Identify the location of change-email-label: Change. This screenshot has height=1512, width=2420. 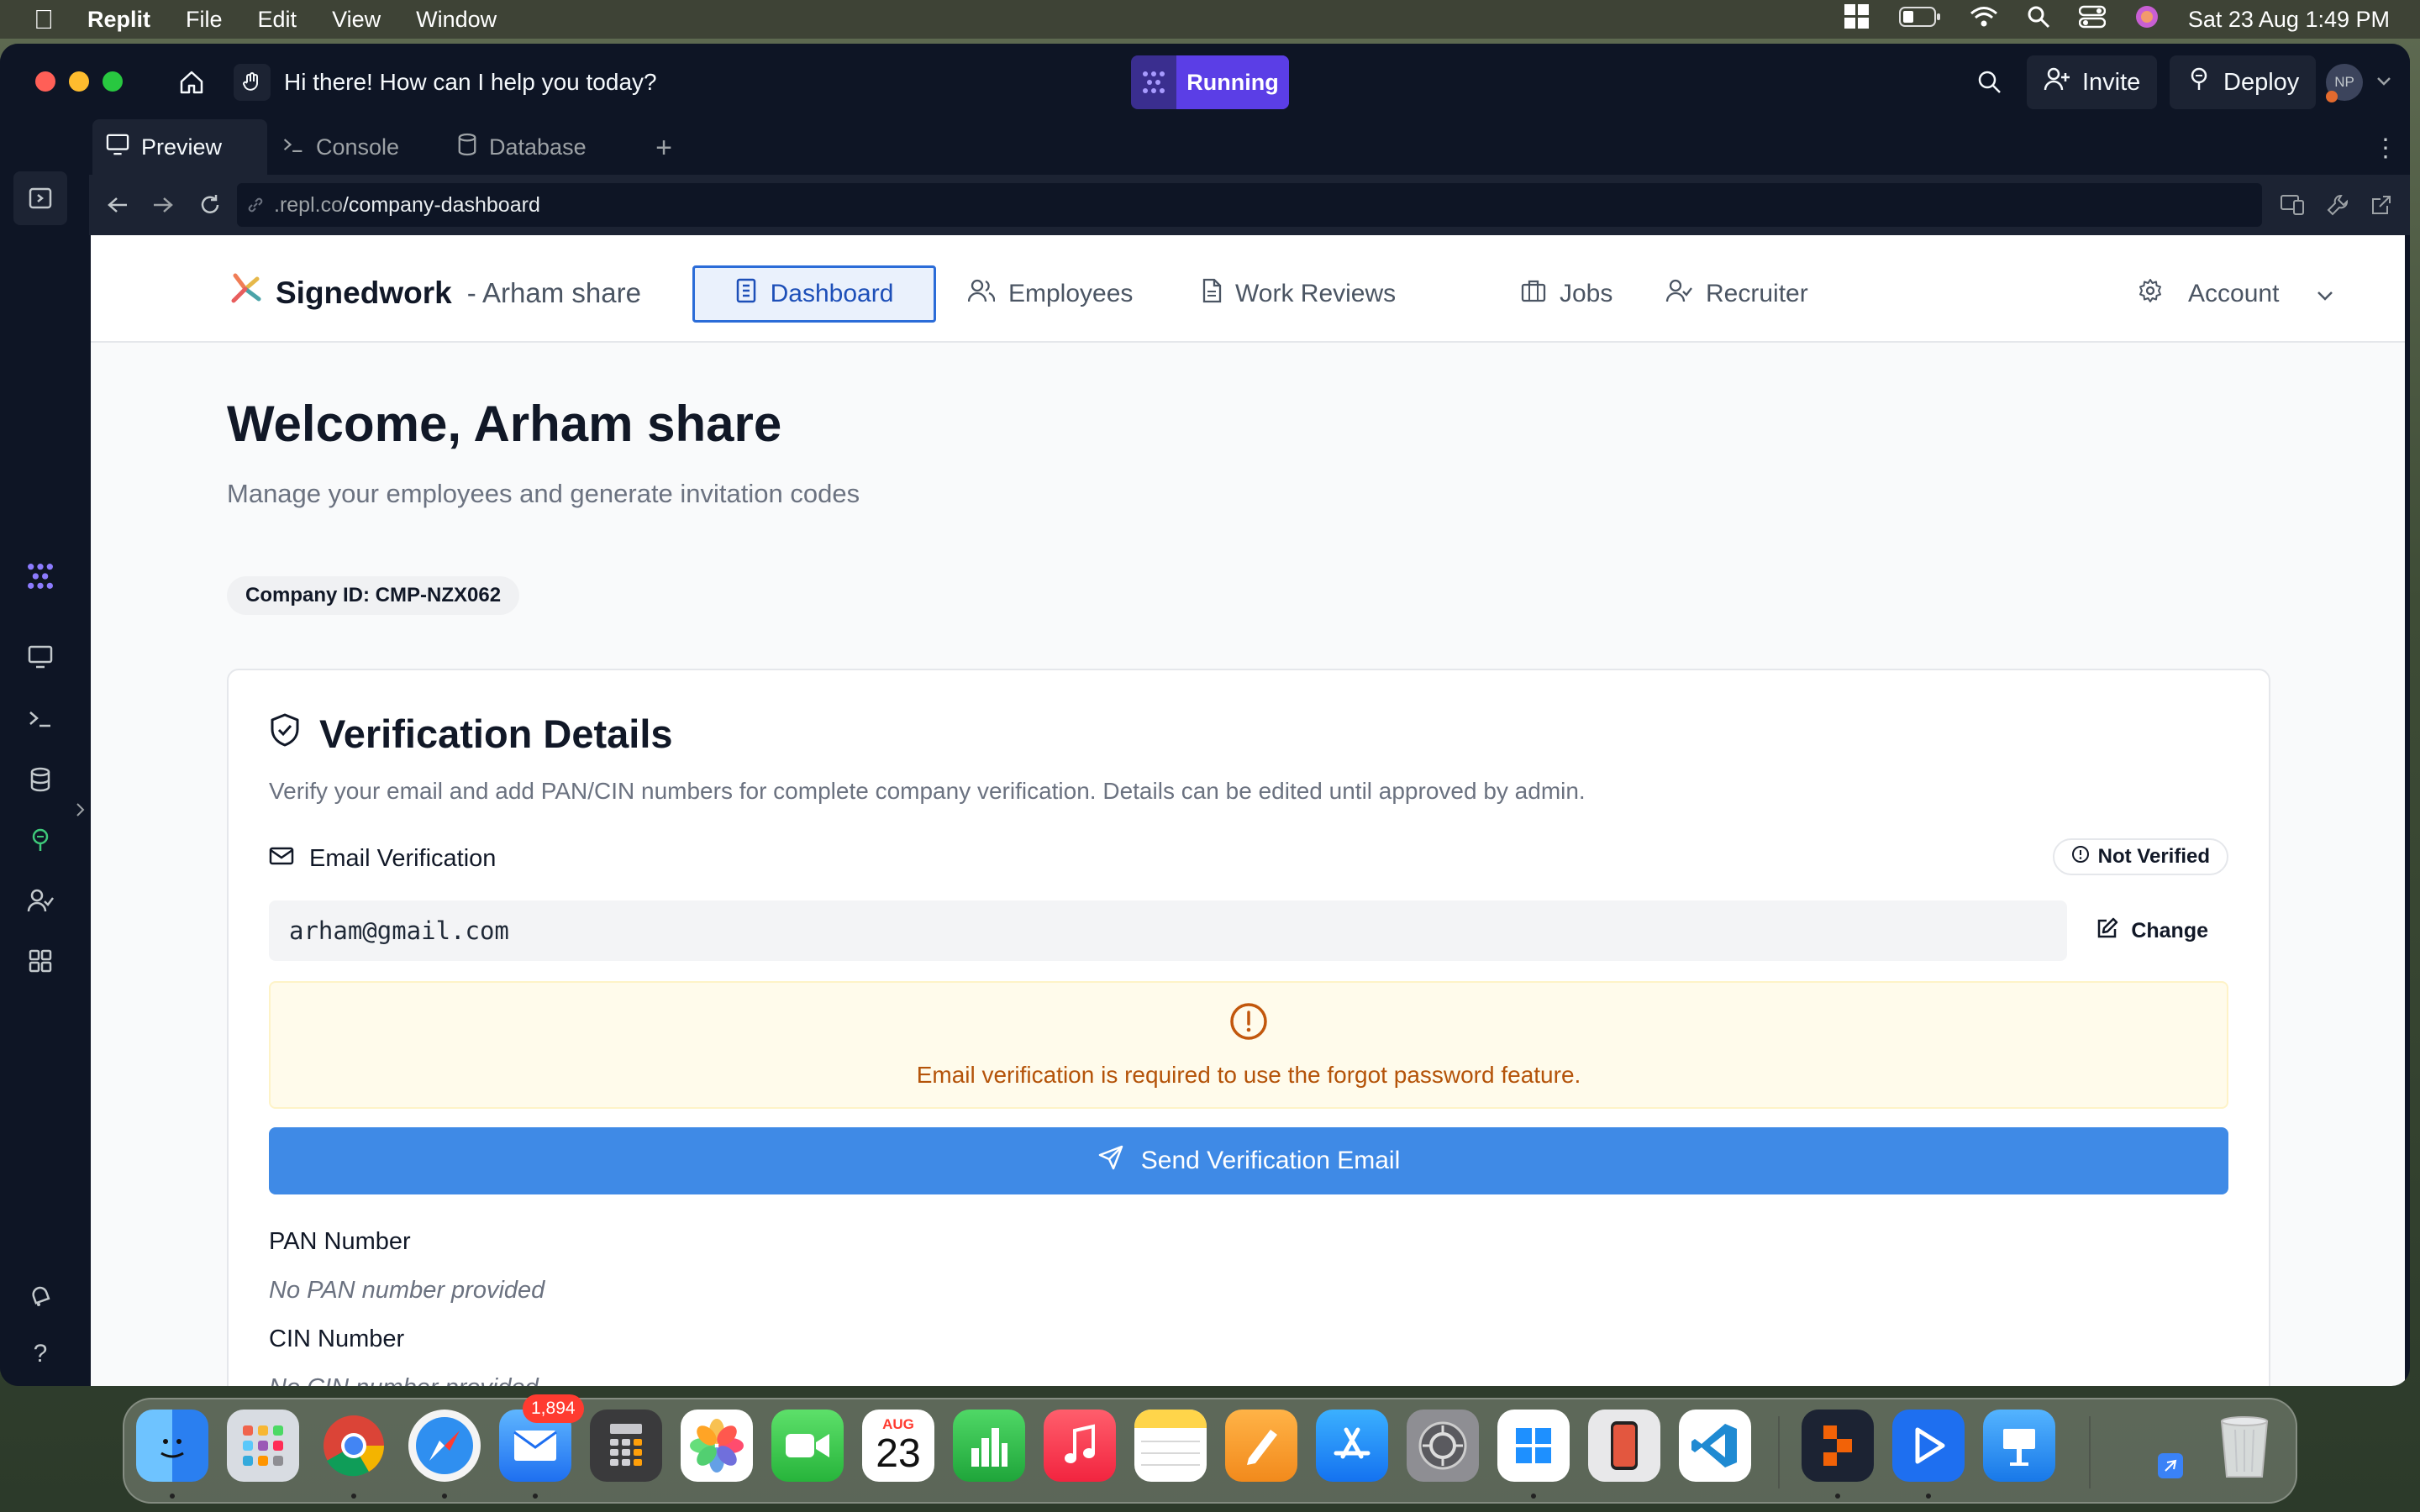
(2169, 930).